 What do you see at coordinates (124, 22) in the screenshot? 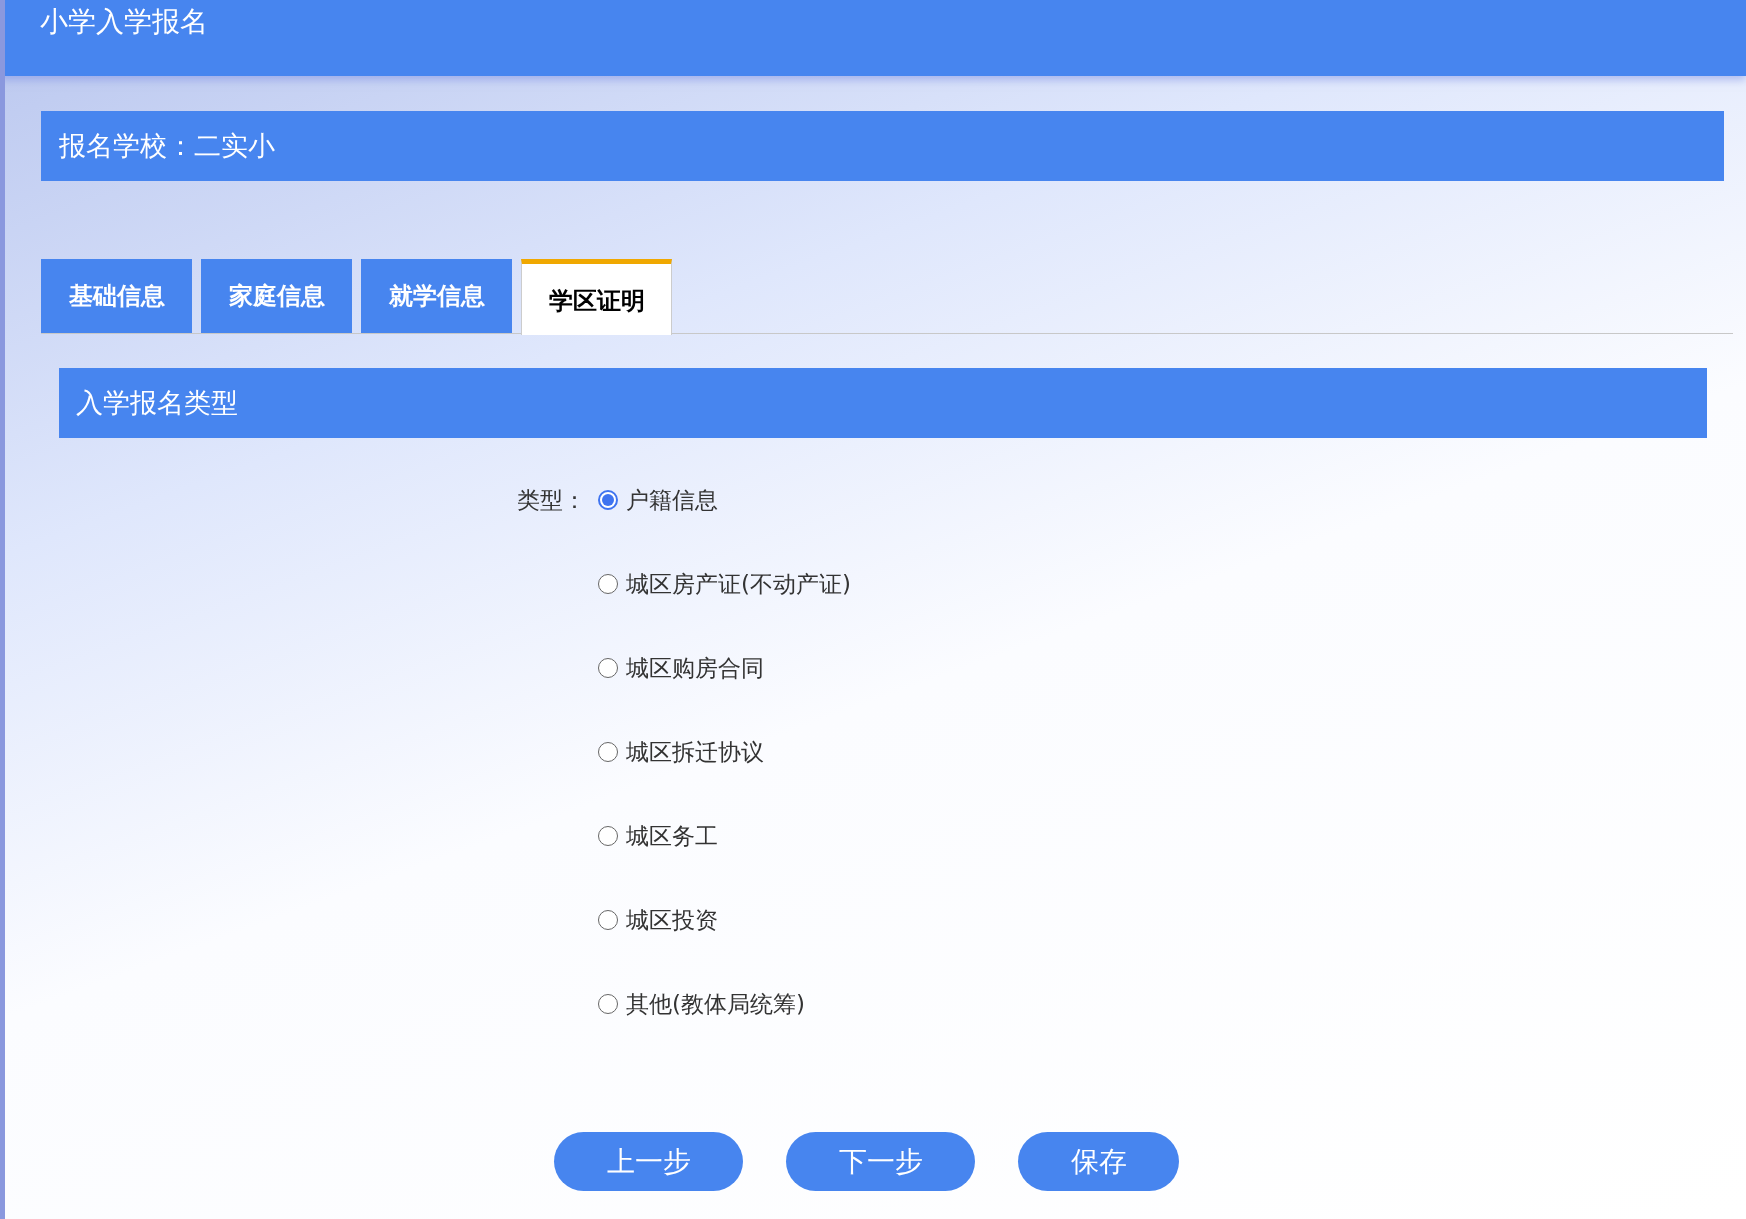
I see `page-title: 小学入学报名` at bounding box center [124, 22].